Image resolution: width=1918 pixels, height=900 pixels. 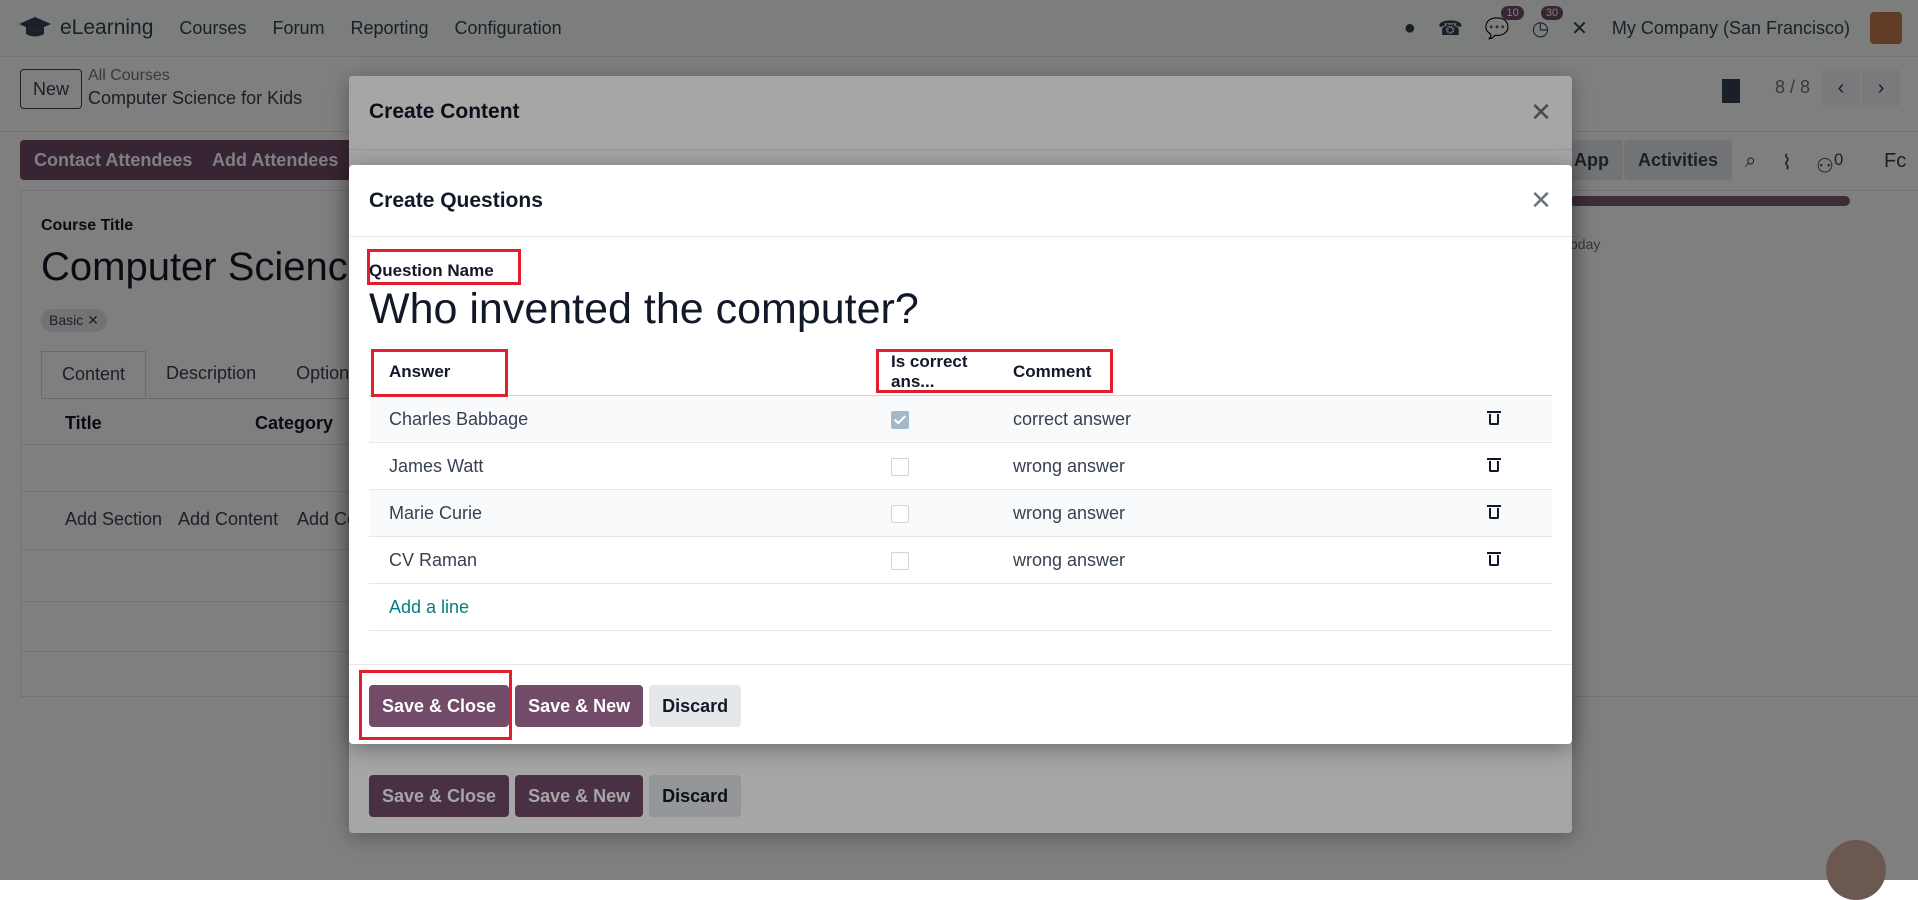 I want to click on save-new-button: Save & New, so click(x=579, y=706).